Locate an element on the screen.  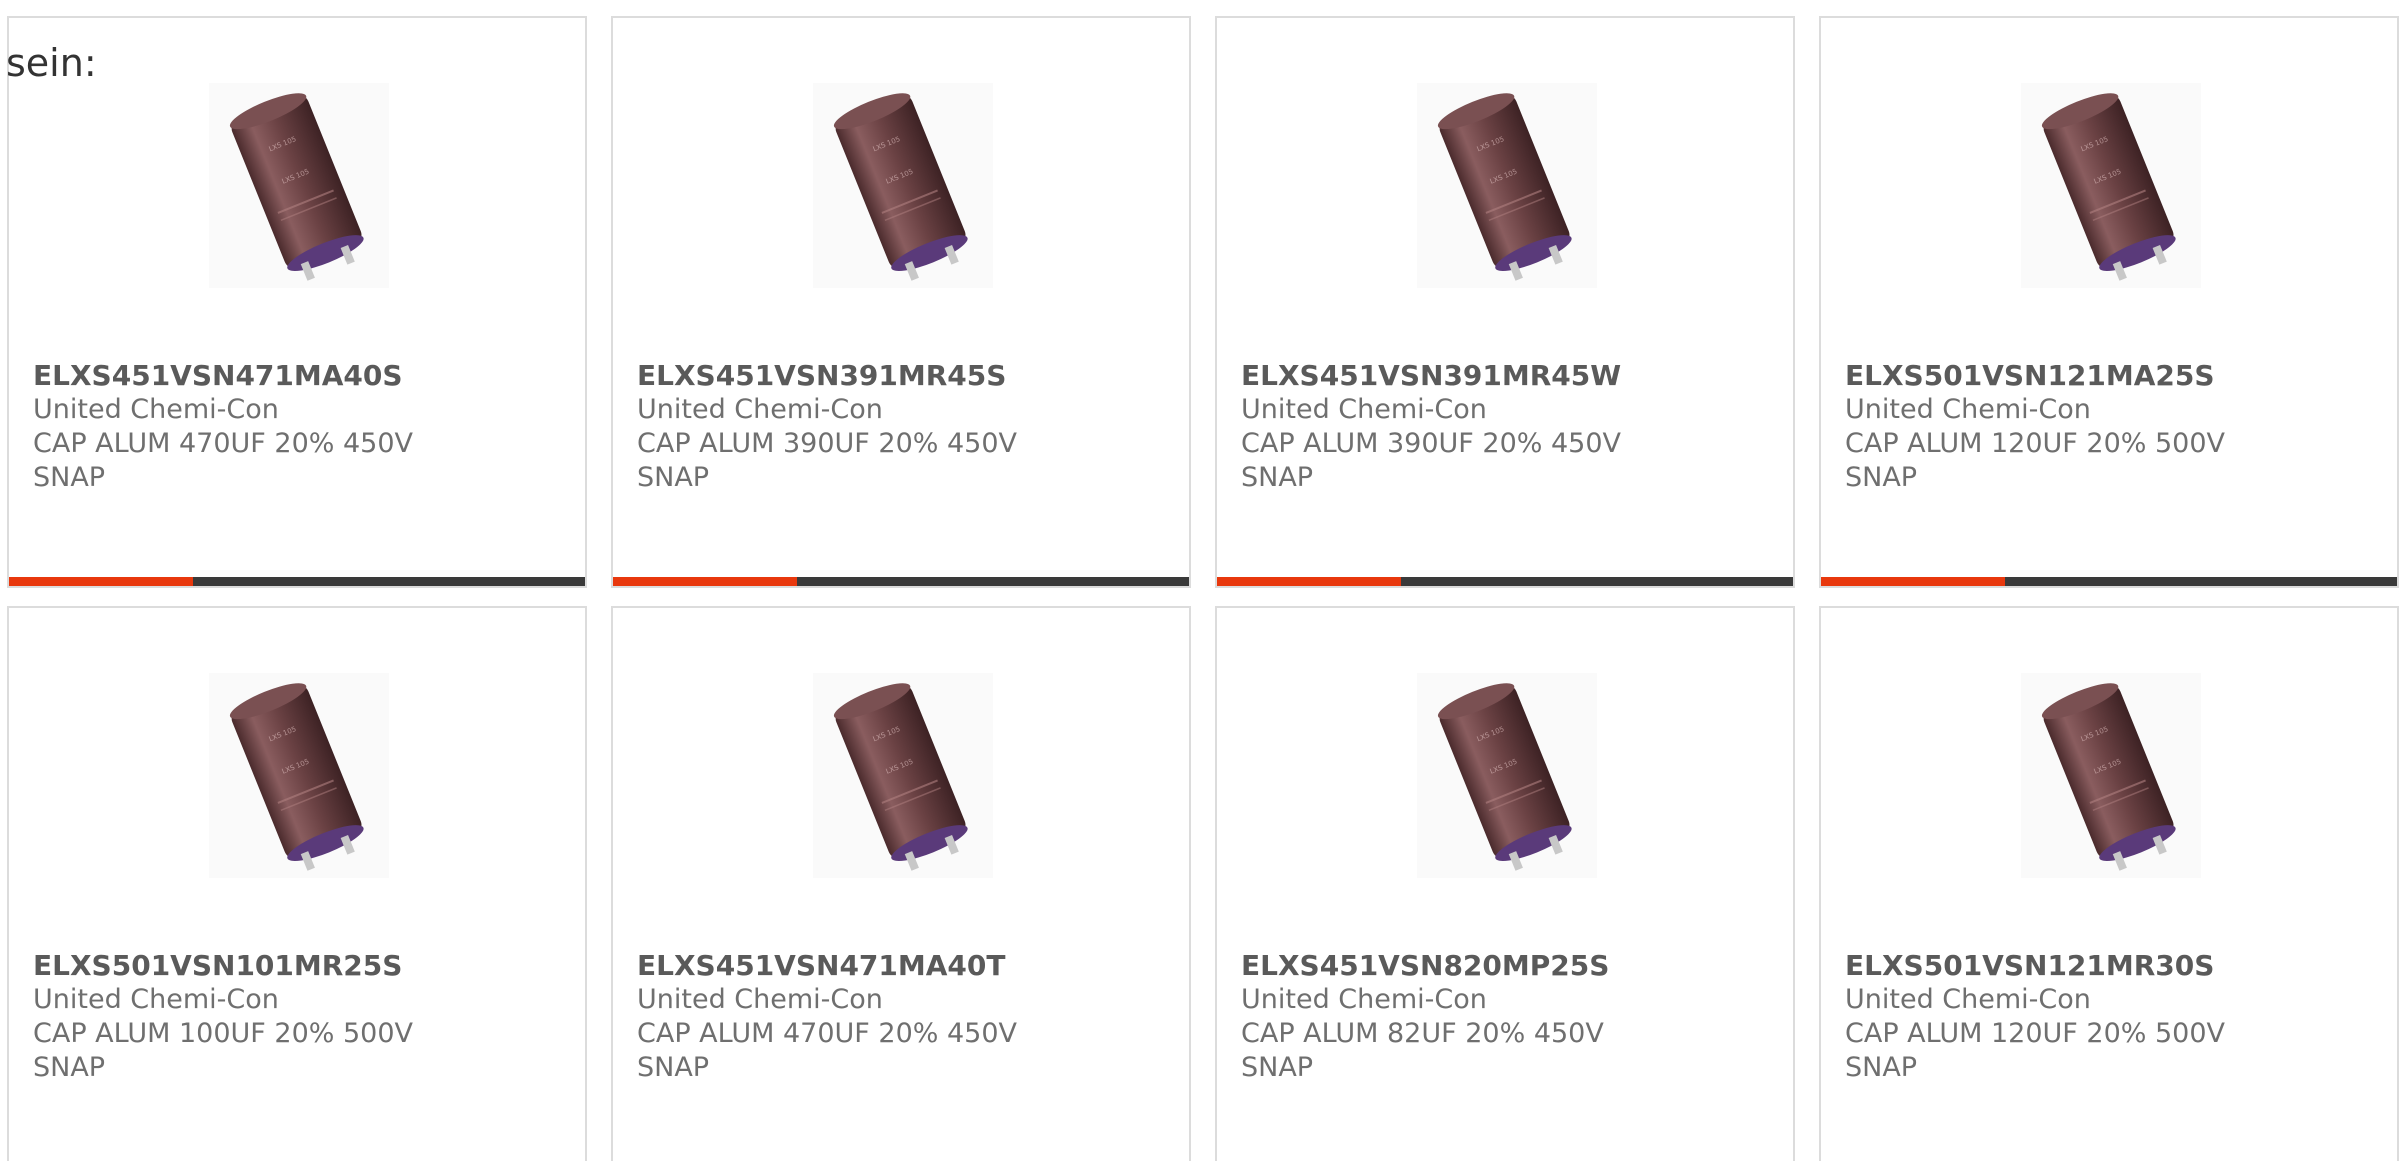
part-number: ELXS501VSN101MR25S is located at coordinates (253, 966).